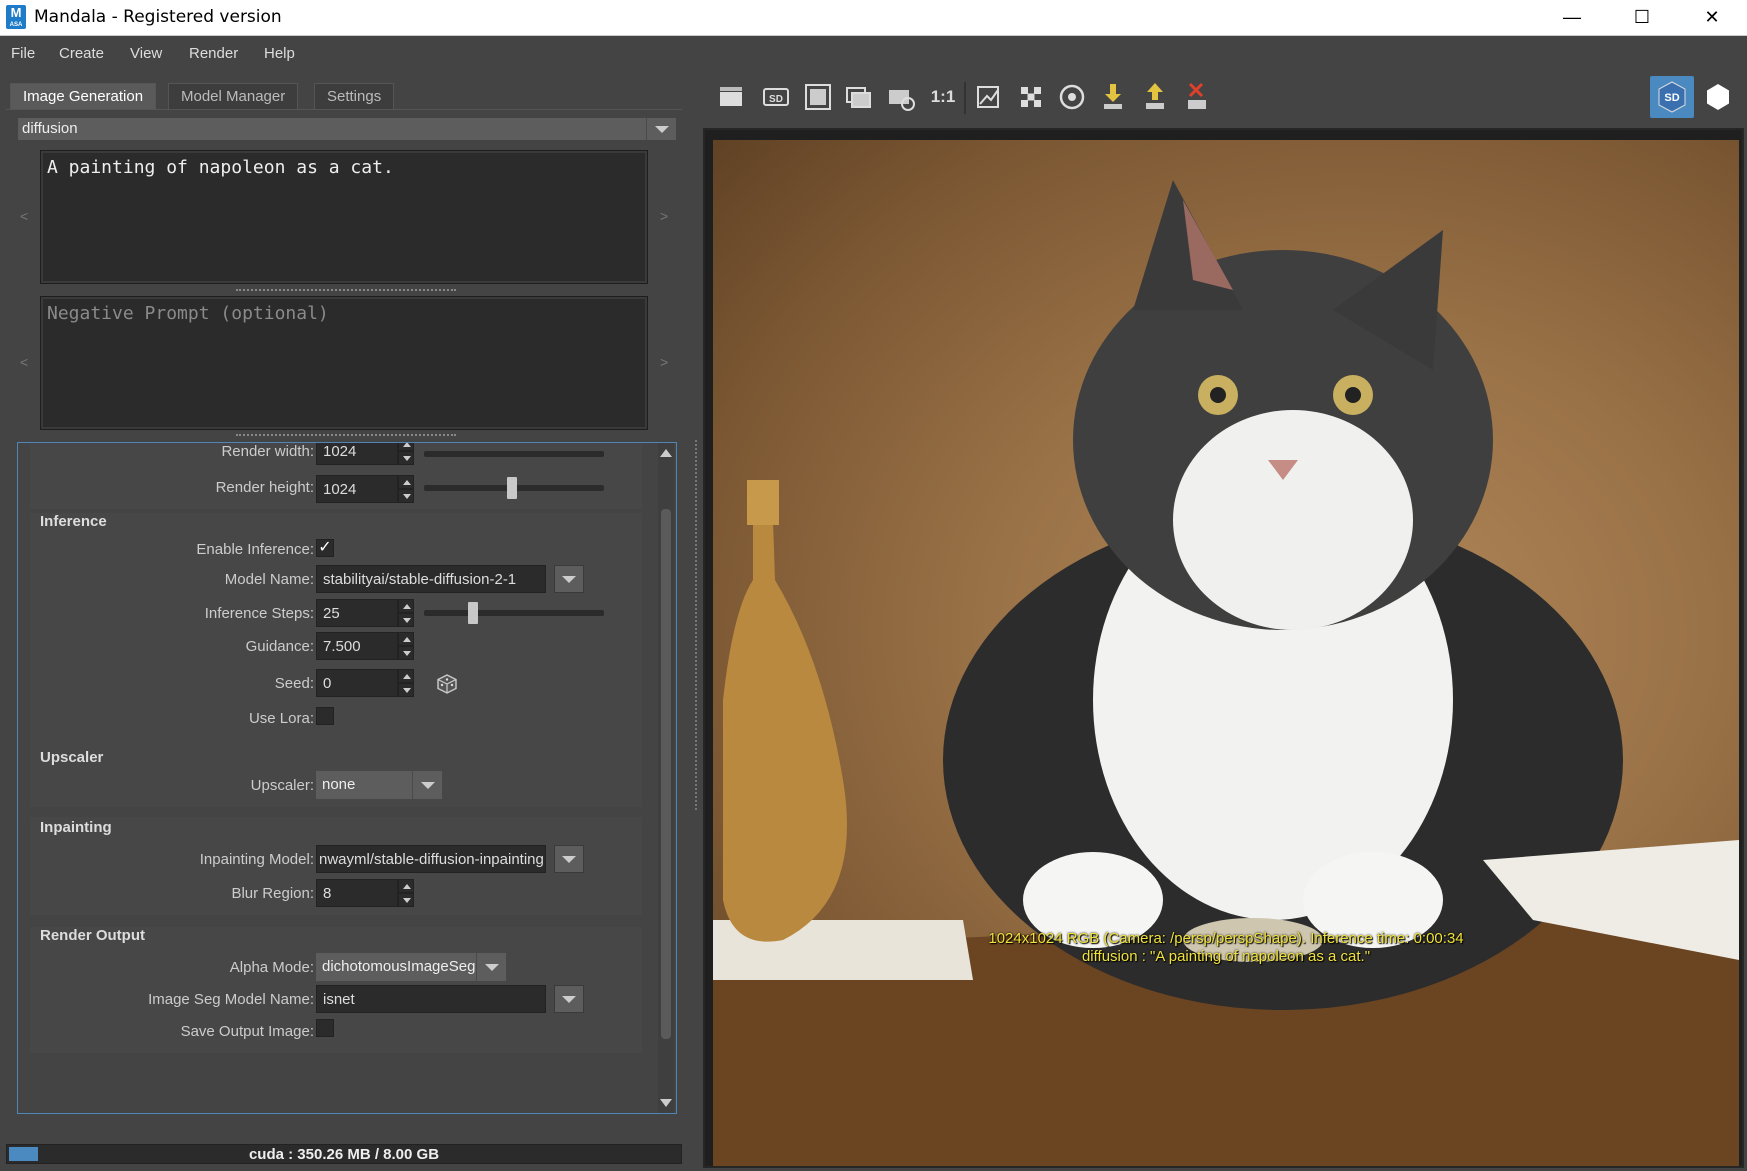 This screenshot has height=1171, width=1747. What do you see at coordinates (664, 216) in the screenshot?
I see `prompt-next-arrow: >` at bounding box center [664, 216].